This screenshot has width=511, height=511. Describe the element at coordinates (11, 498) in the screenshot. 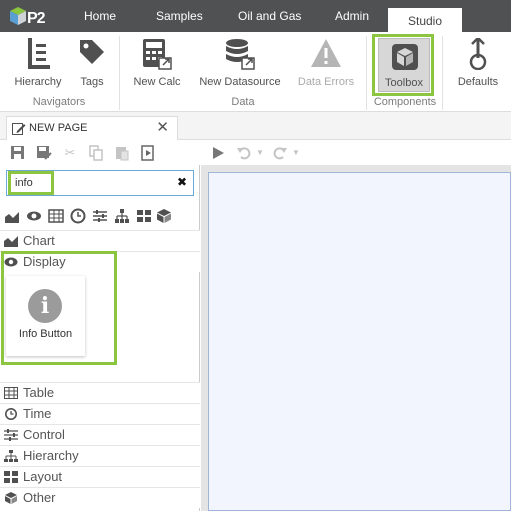

I see `cube-icon` at that location.